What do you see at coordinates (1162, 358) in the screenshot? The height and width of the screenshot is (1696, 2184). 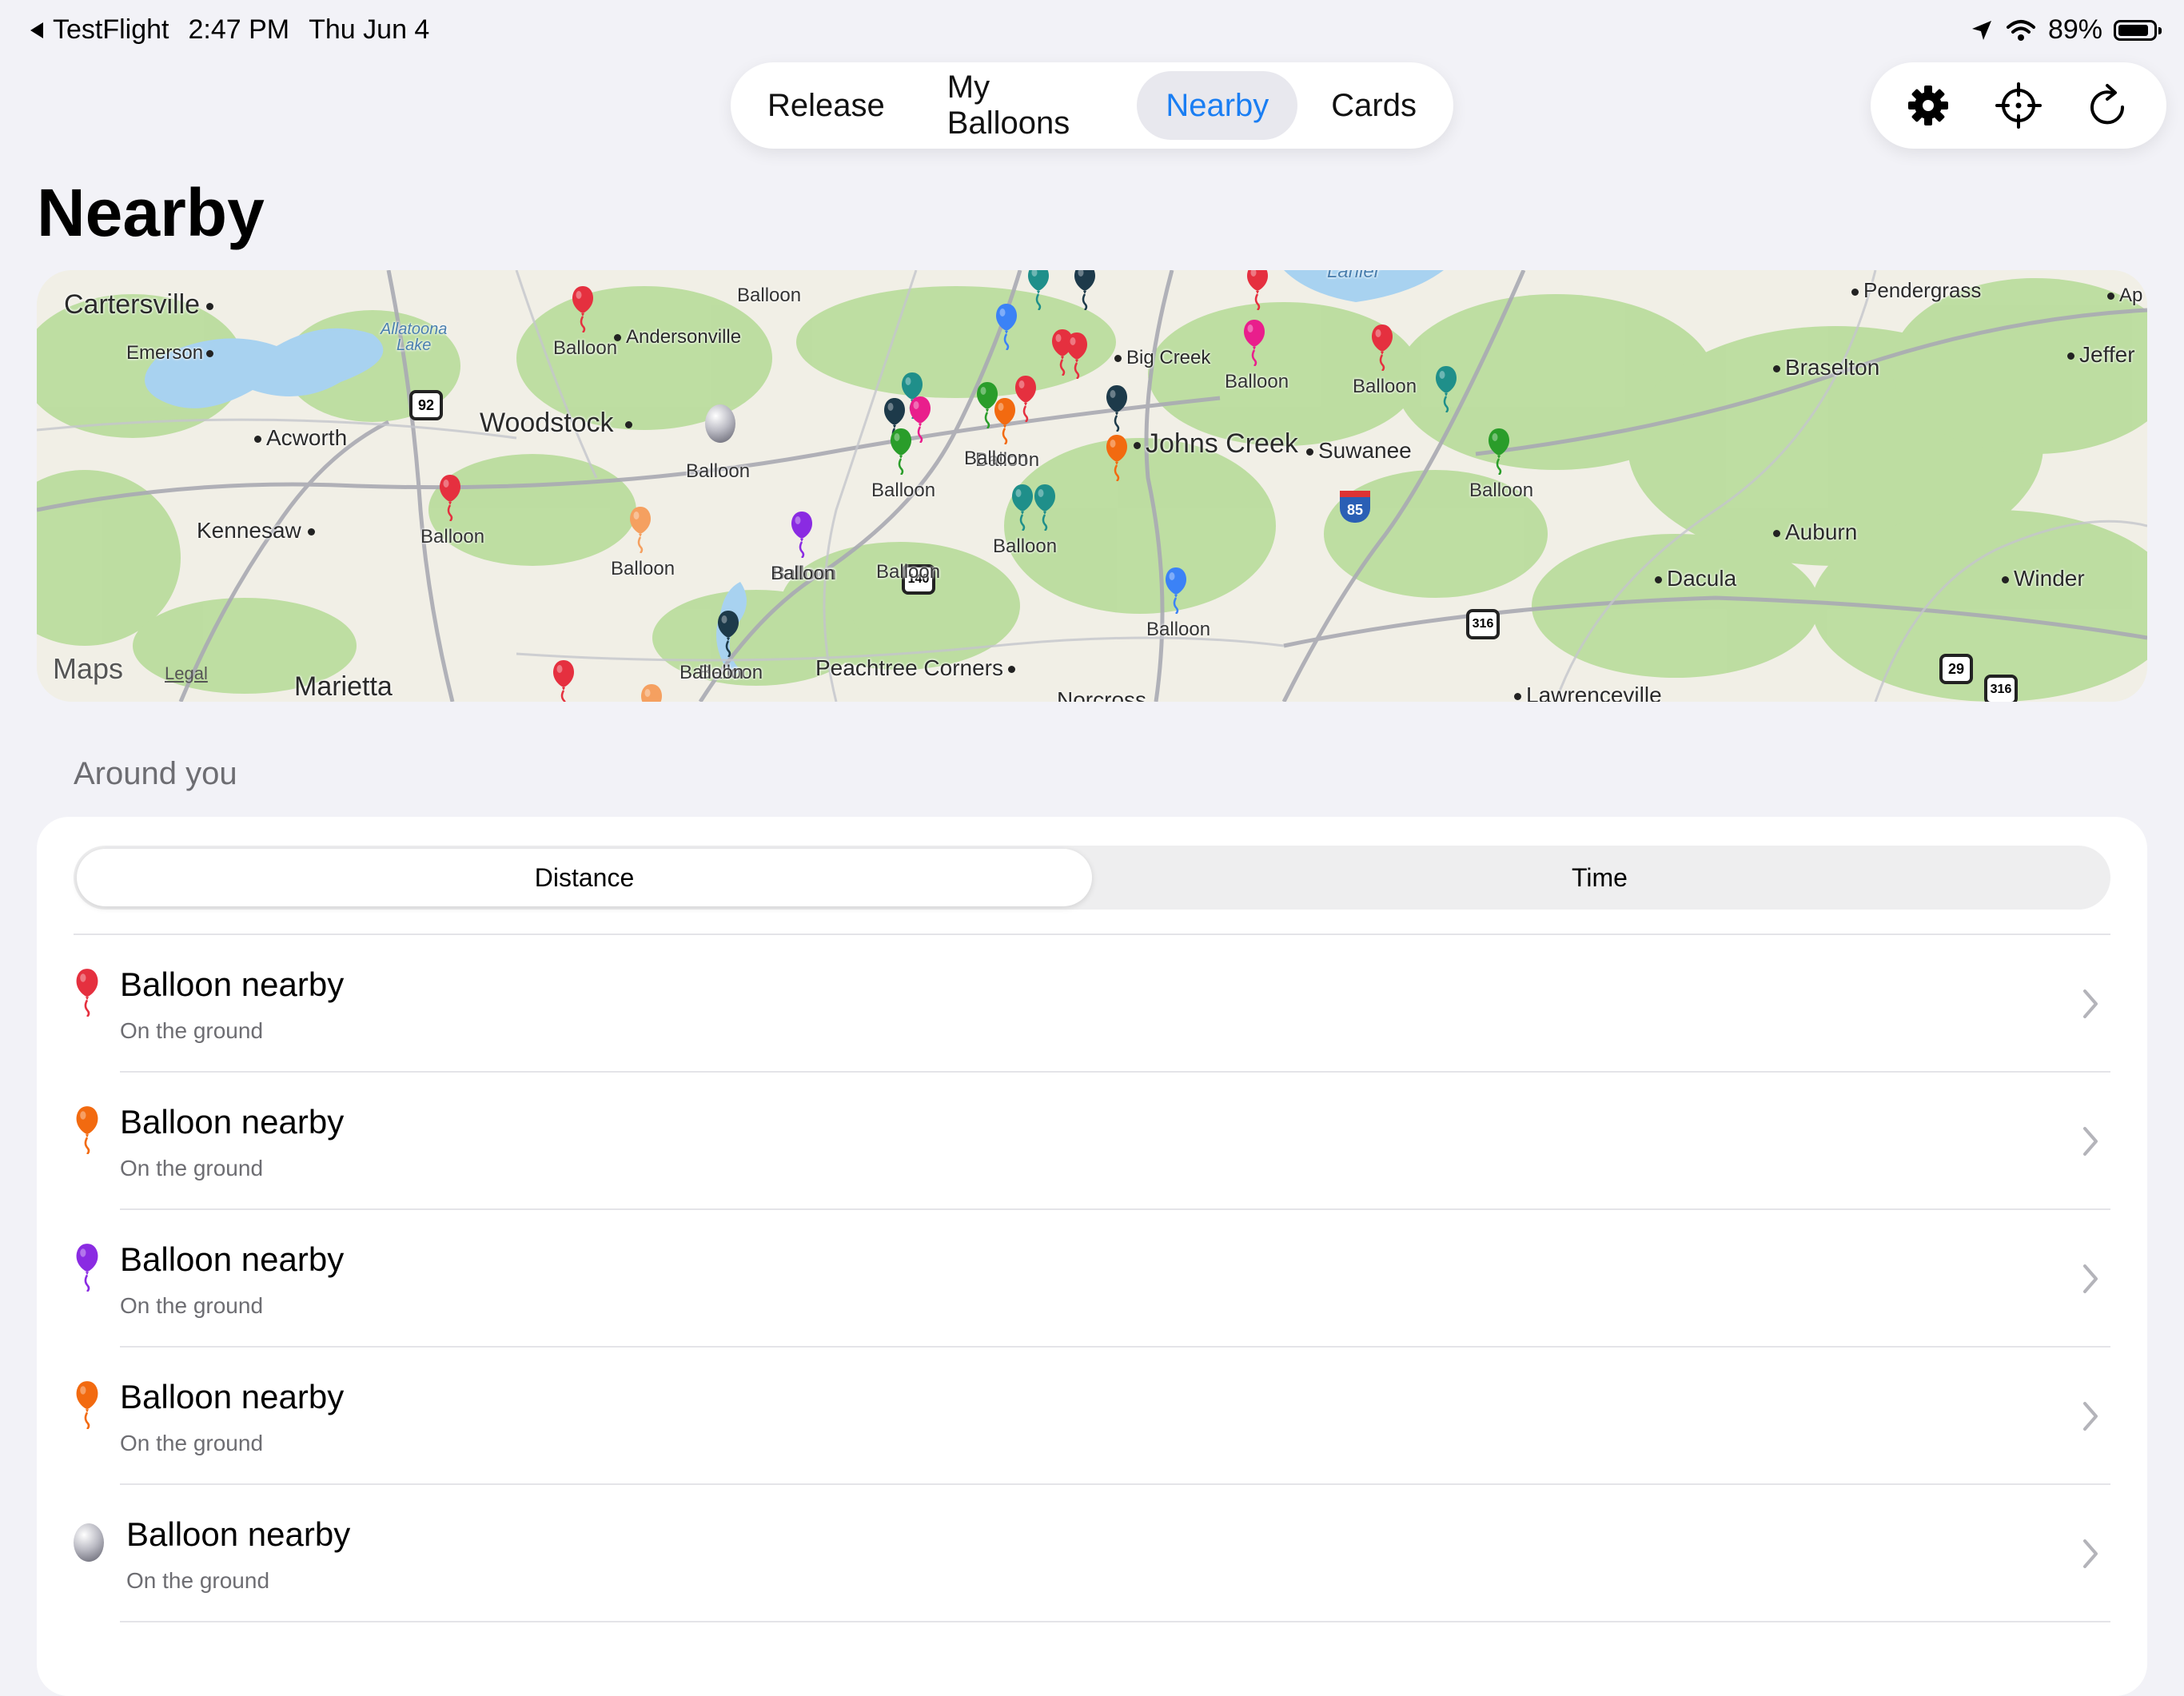 I see `place-big-creek: Big Creek` at bounding box center [1162, 358].